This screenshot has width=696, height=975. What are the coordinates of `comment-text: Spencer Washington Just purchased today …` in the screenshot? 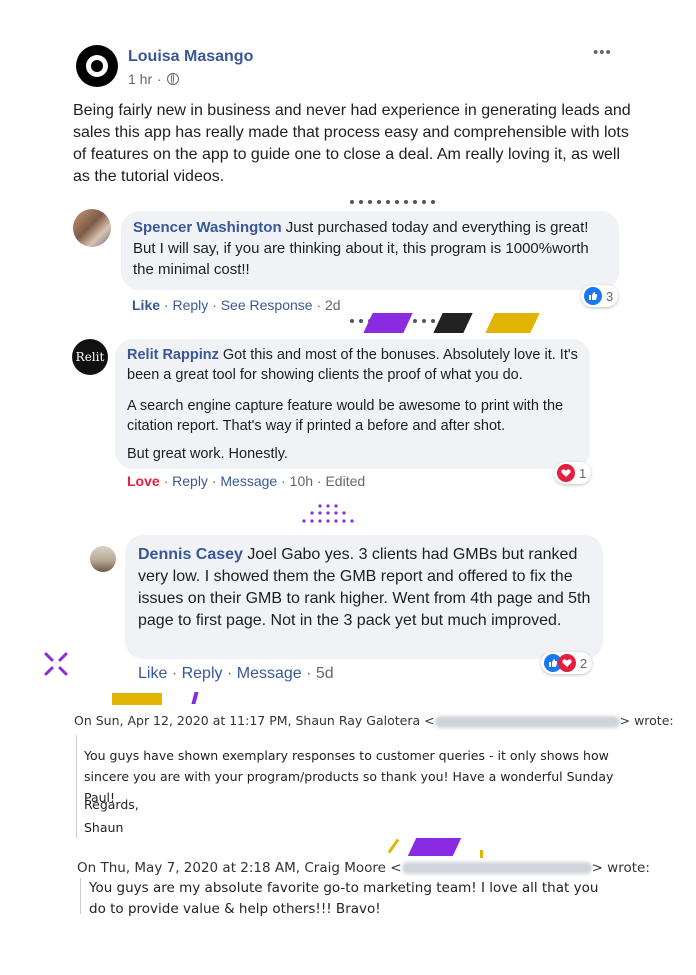 It's located at (361, 248).